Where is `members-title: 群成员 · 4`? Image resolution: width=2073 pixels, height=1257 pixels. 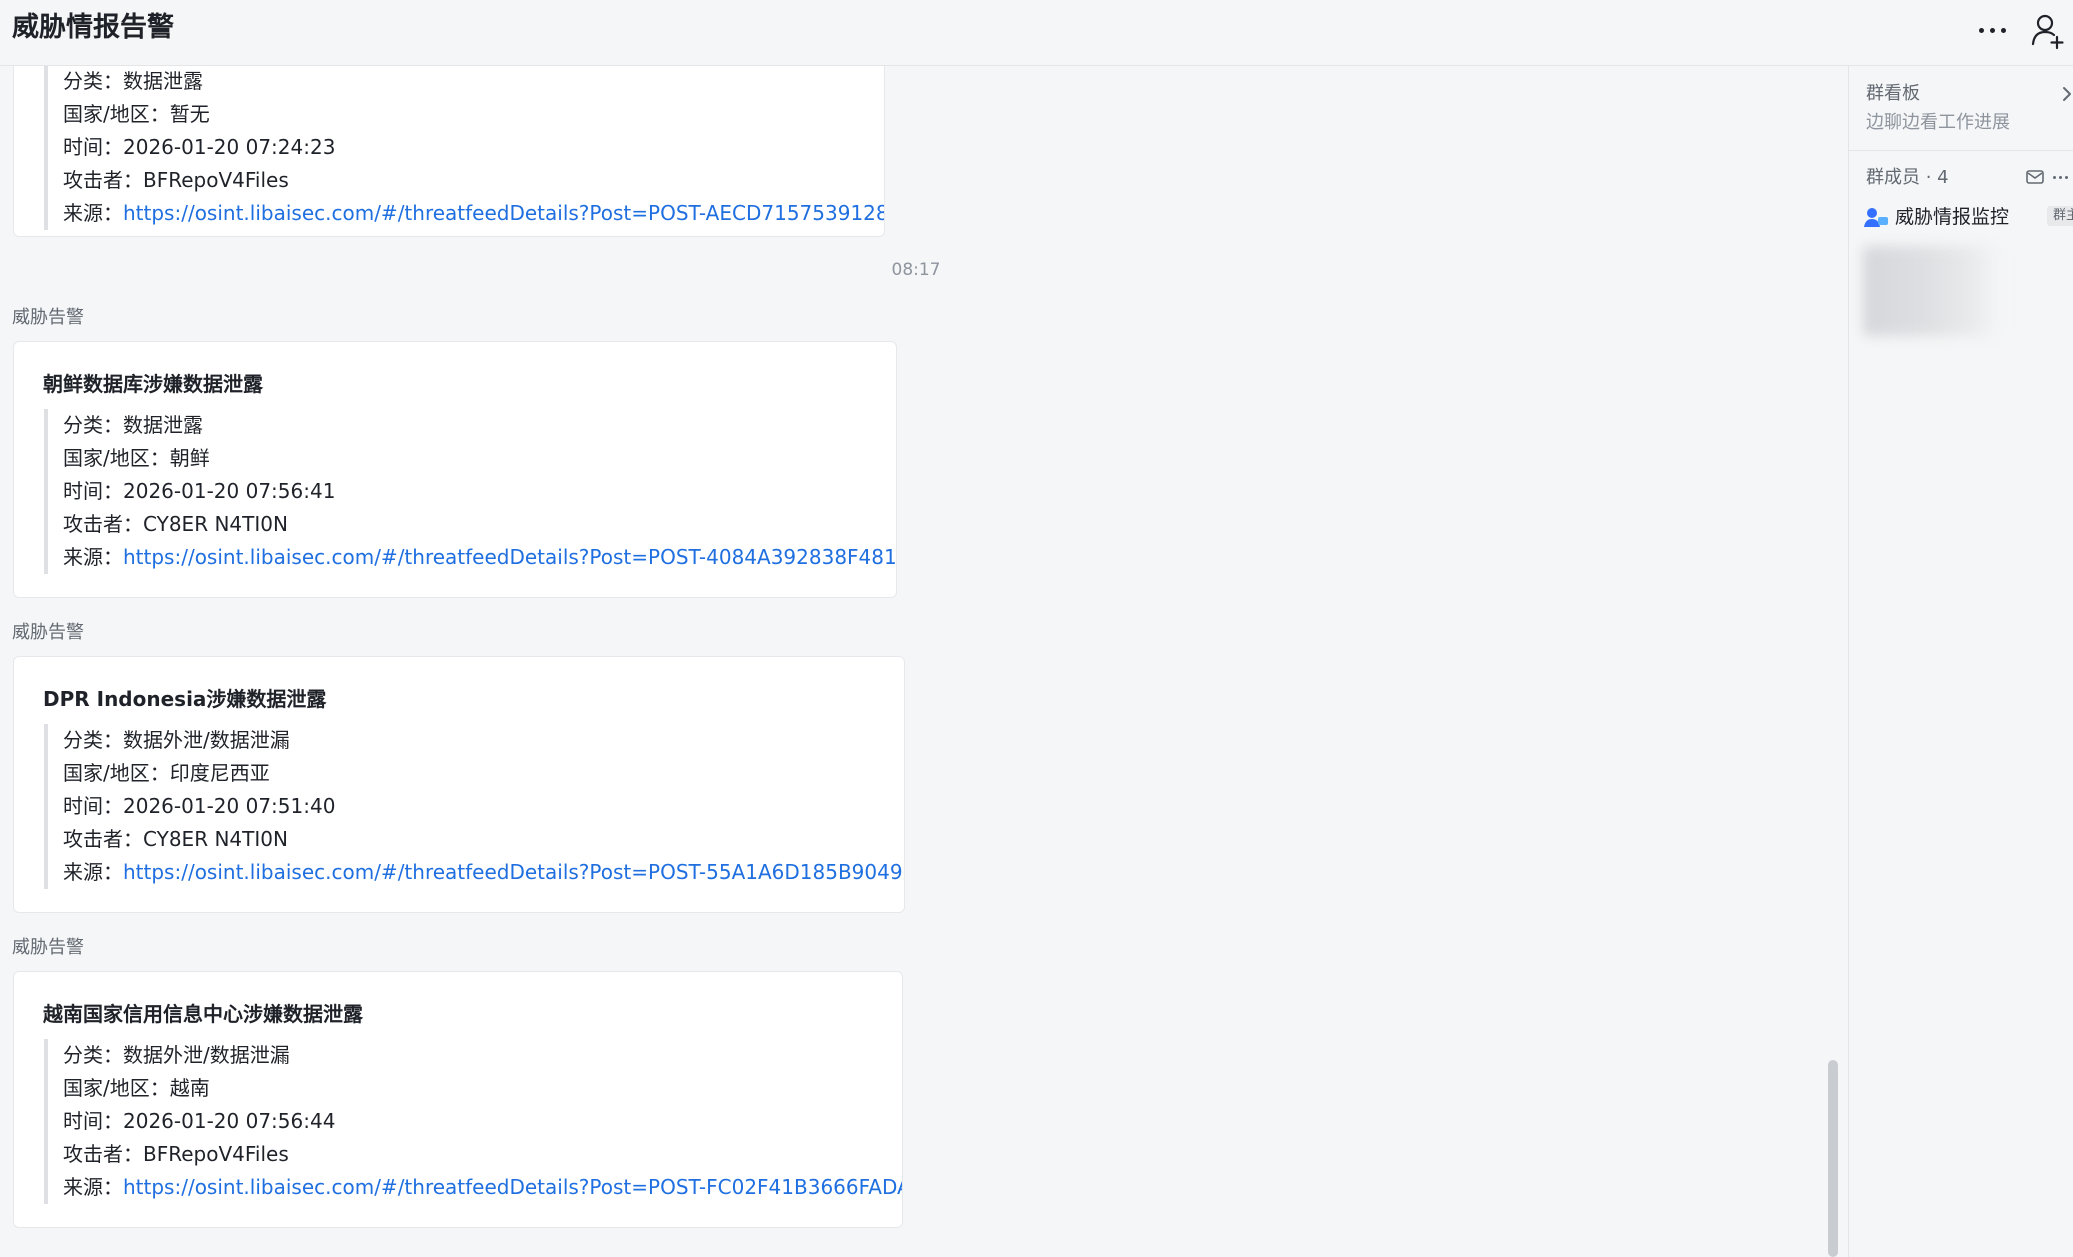 members-title: 群成员 · 4 is located at coordinates (1907, 177).